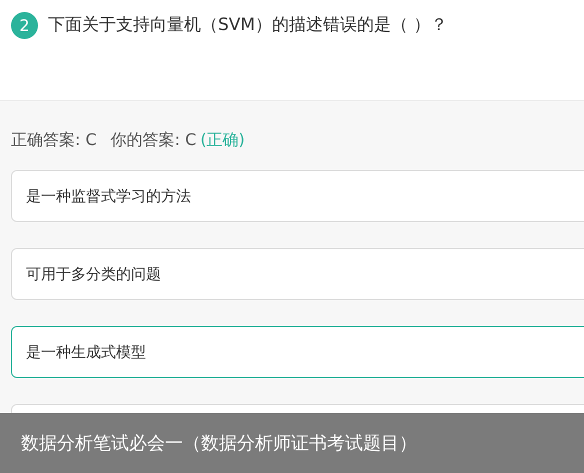 This screenshot has width=584, height=473. What do you see at coordinates (297, 274) in the screenshot?
I see `answer-option: 可用于多分类的问题` at bounding box center [297, 274].